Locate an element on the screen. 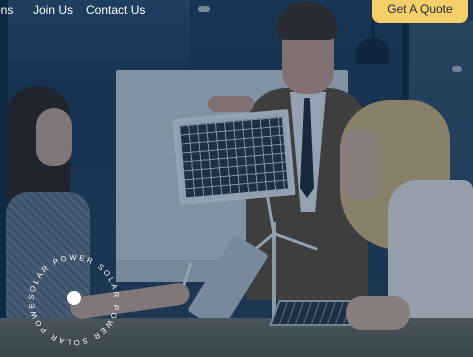 The image size is (473, 357). badge-center-dot is located at coordinates (74, 298).